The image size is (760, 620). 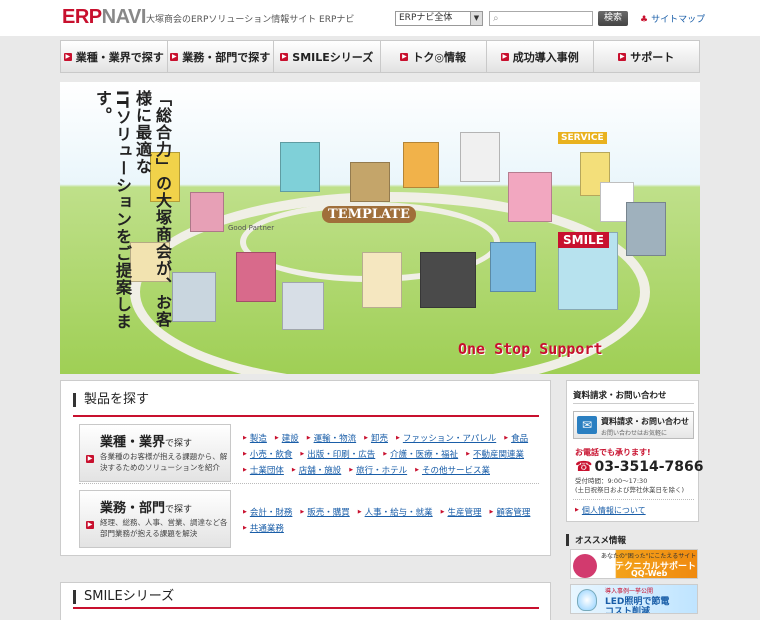 What do you see at coordinates (496, 18) in the screenshot?
I see `search-icon: ⌕` at bounding box center [496, 18].